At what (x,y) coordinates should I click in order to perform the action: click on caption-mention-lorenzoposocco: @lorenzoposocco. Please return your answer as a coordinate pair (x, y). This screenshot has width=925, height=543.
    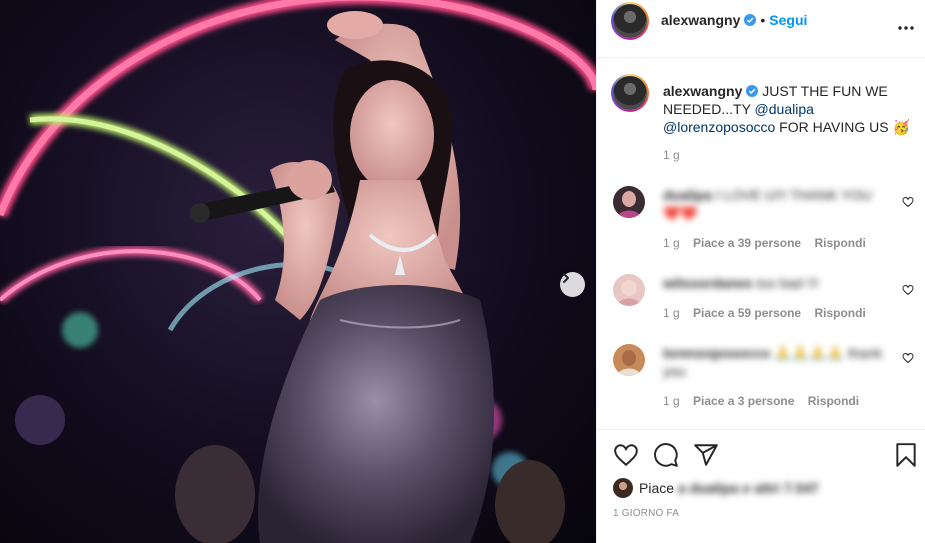
    Looking at the image, I should click on (719, 127).